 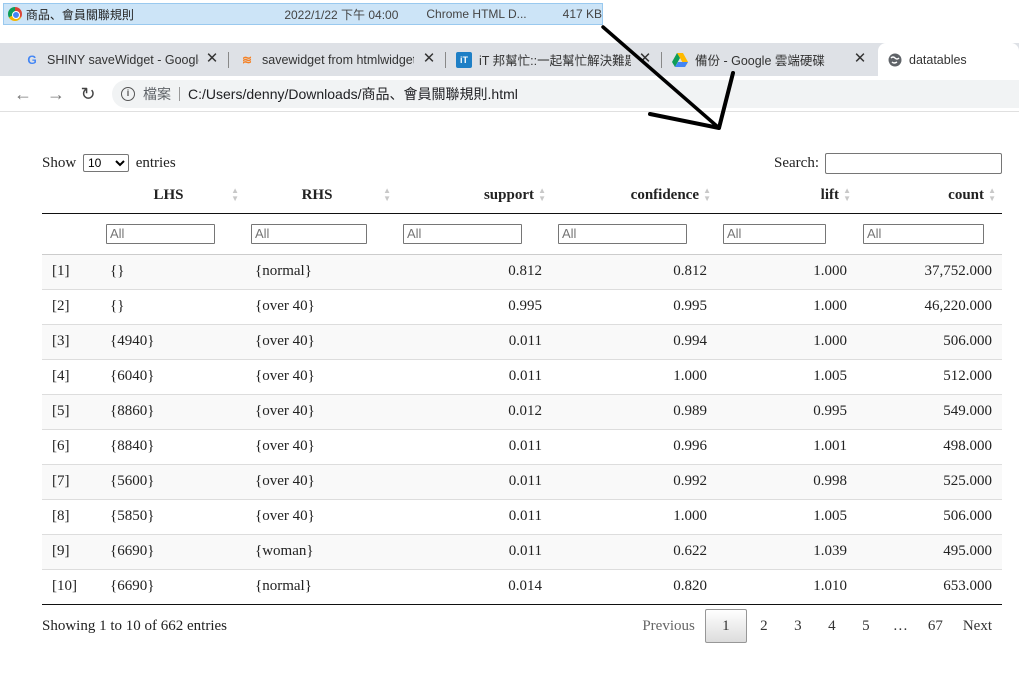 I want to click on column-header-rhs: RHS ▲ ▼, so click(x=321, y=196).